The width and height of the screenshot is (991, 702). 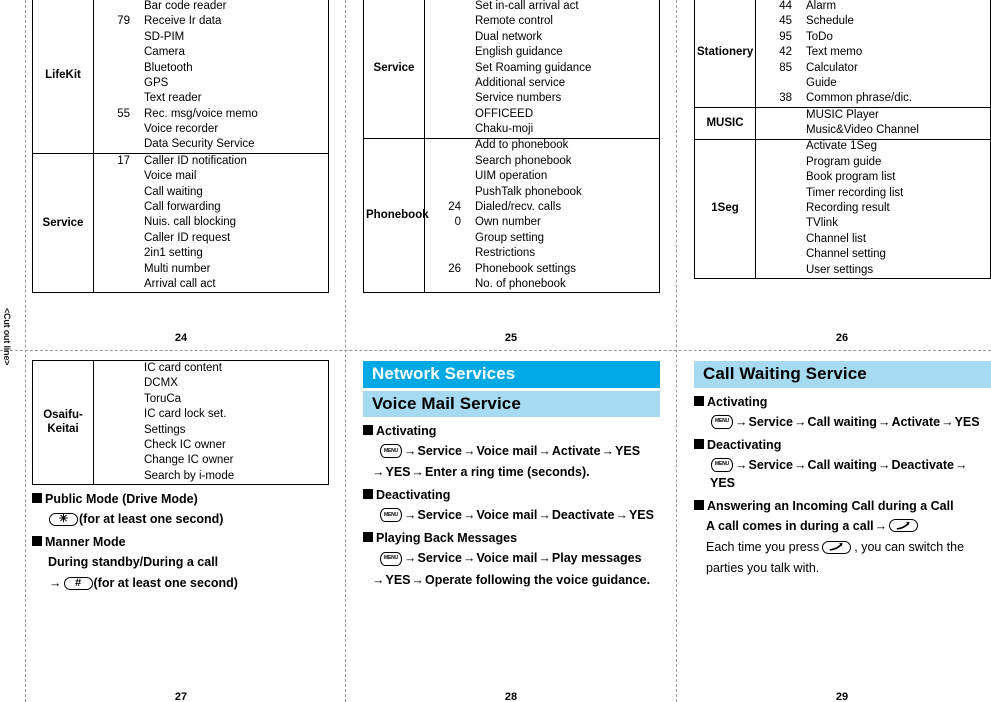 What do you see at coordinates (164, 52) in the screenshot?
I see `menu-item-label: Camera` at bounding box center [164, 52].